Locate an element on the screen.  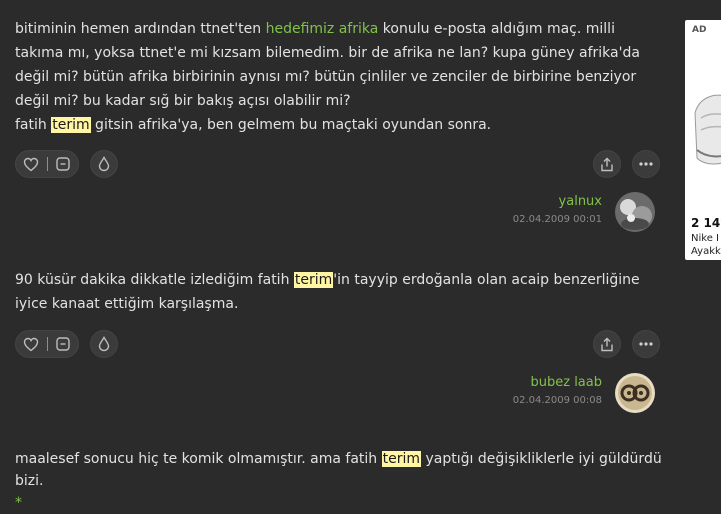
entry-author-block: bubez laab 02.04.2009 00:08 is located at coordinates (560, 395).